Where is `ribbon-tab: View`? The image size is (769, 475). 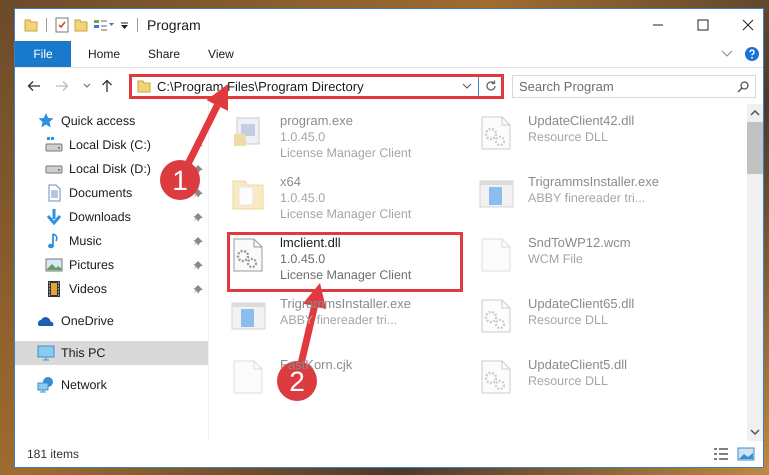 ribbon-tab: View is located at coordinates (221, 54).